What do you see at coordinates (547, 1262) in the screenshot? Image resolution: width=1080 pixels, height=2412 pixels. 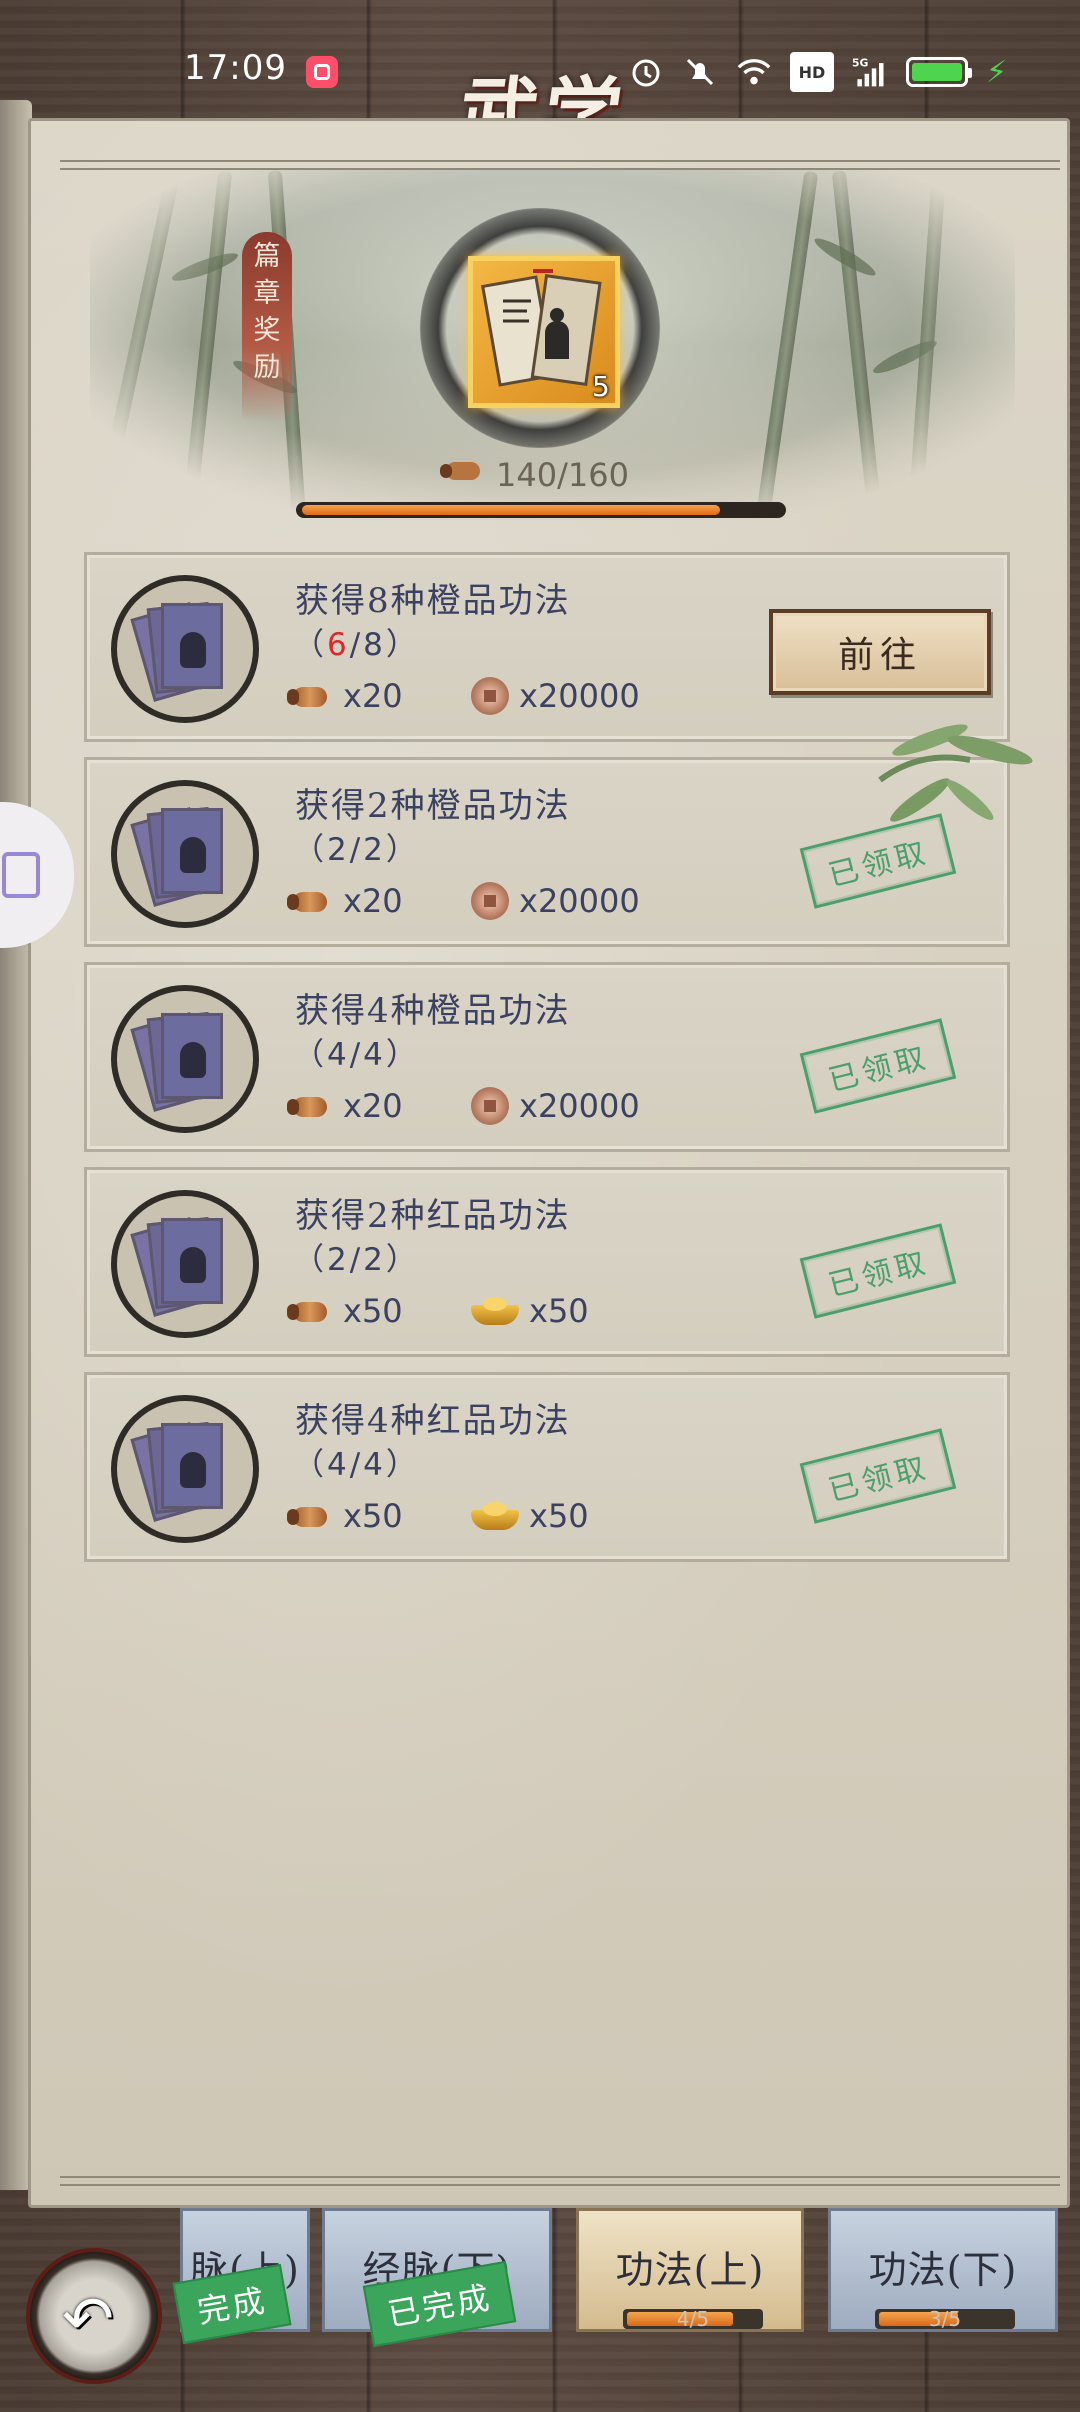 I see `task-card: 获得2种红品功法 （2/2） x50 x50 已领取` at bounding box center [547, 1262].